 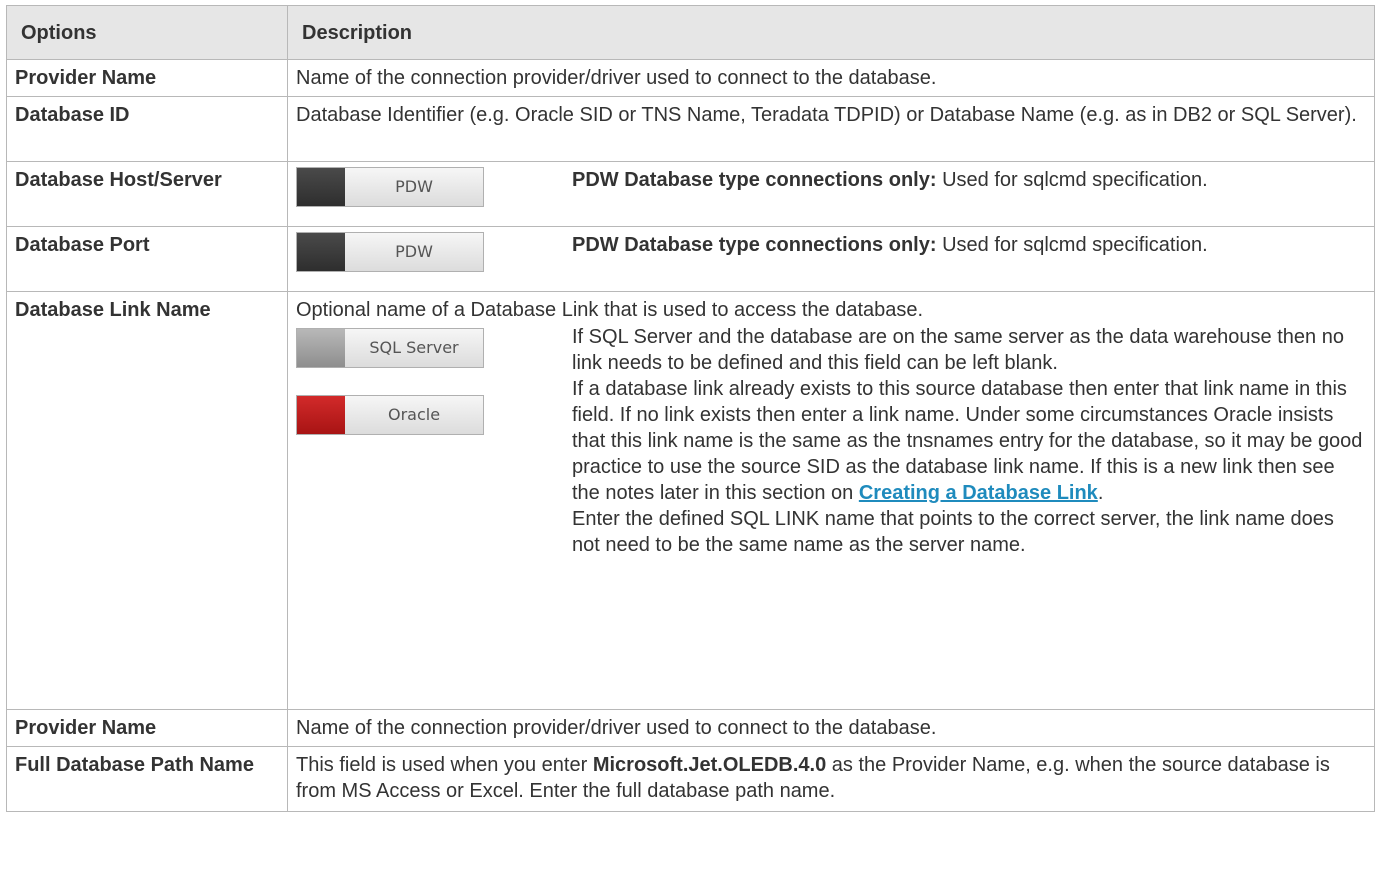 I want to click on database-badges: SQL Server Oracle, so click(x=390, y=393).